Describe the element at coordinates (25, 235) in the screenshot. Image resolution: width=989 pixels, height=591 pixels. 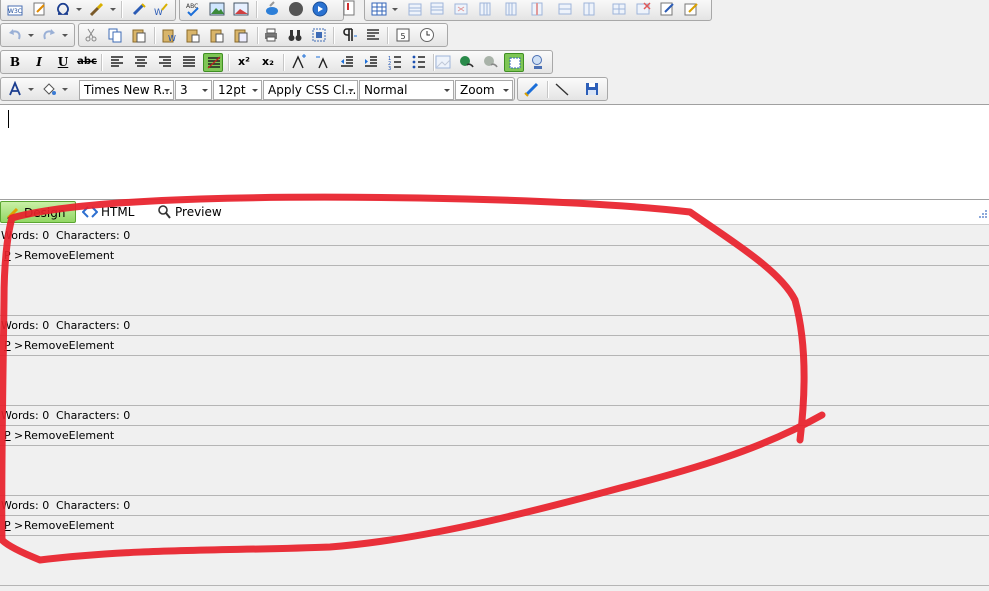
I see `word-count: Words: 0` at that location.